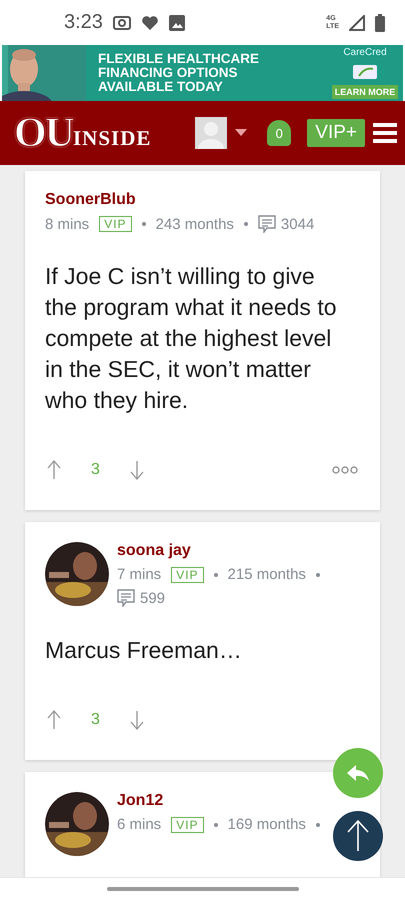 This screenshot has height=900, width=405. I want to click on author-name: Jon12, so click(238, 801).